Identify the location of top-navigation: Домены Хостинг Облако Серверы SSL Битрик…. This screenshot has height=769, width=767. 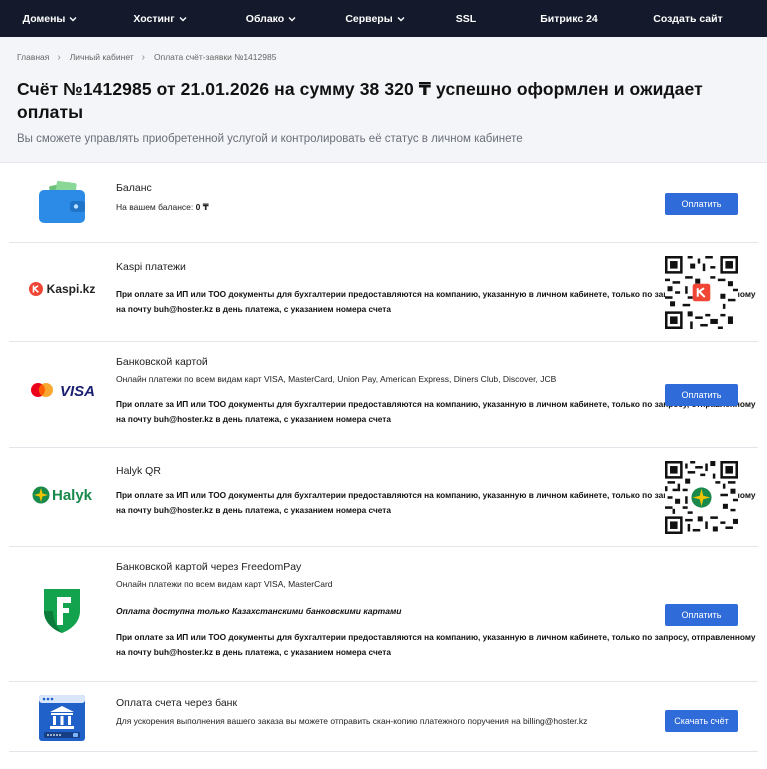
(383, 18).